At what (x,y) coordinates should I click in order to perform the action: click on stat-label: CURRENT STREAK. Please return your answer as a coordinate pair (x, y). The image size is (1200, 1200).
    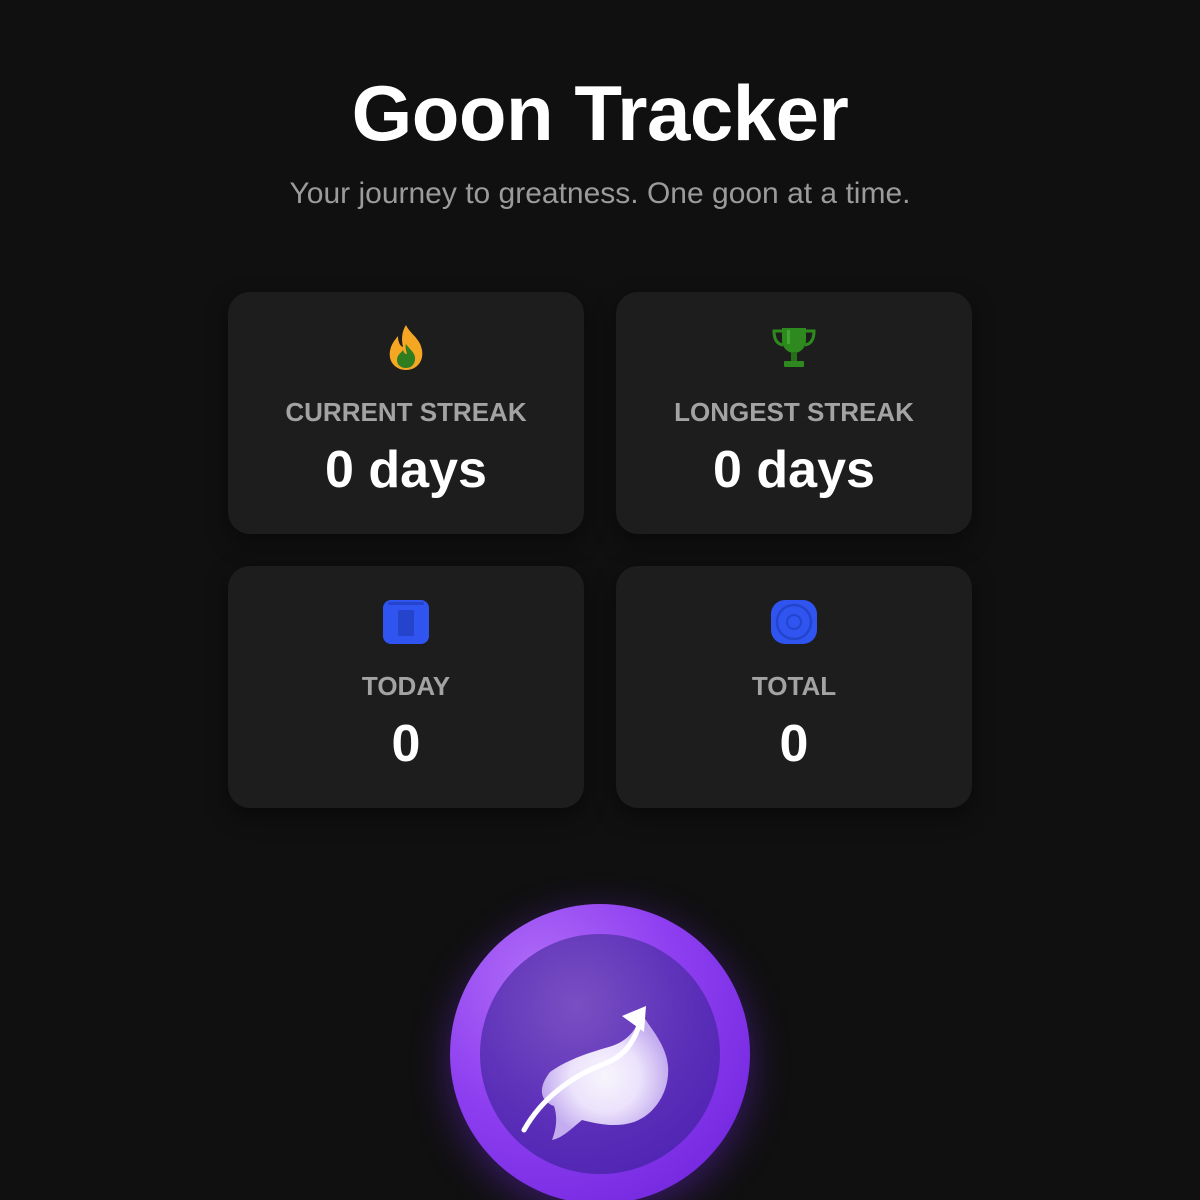
    Looking at the image, I should click on (406, 412).